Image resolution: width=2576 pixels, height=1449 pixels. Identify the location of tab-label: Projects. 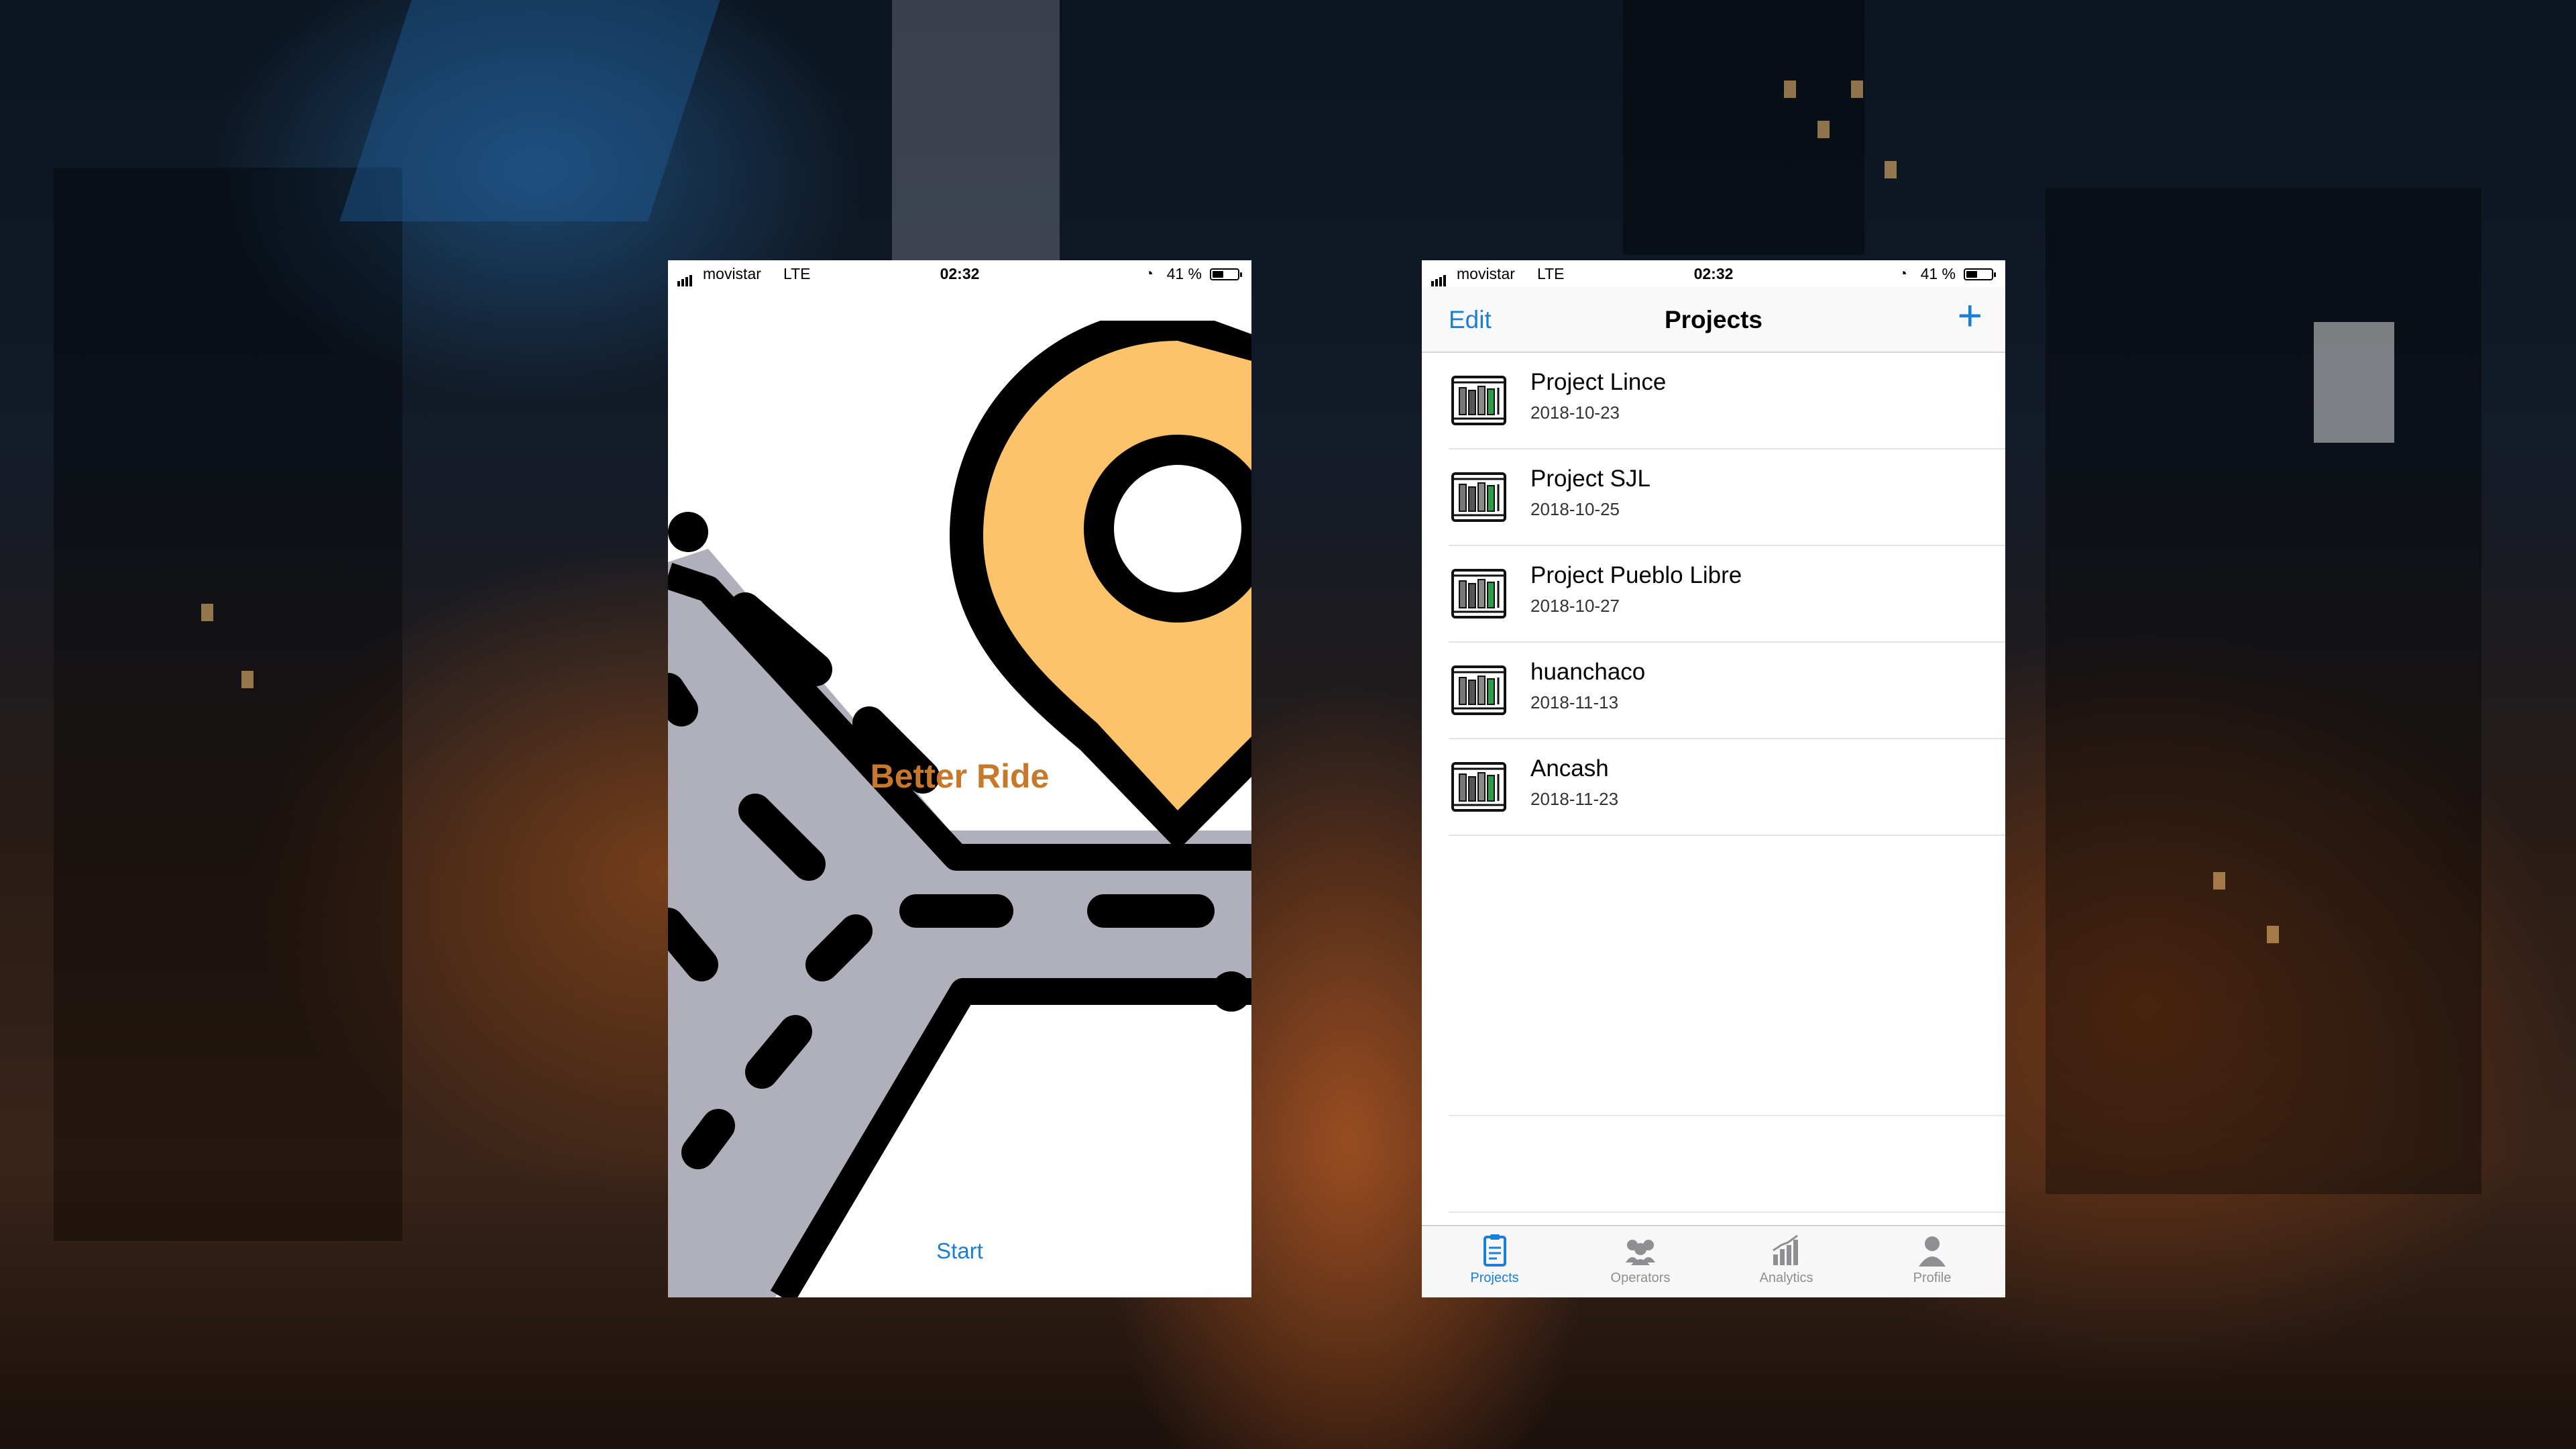
(1494, 1278).